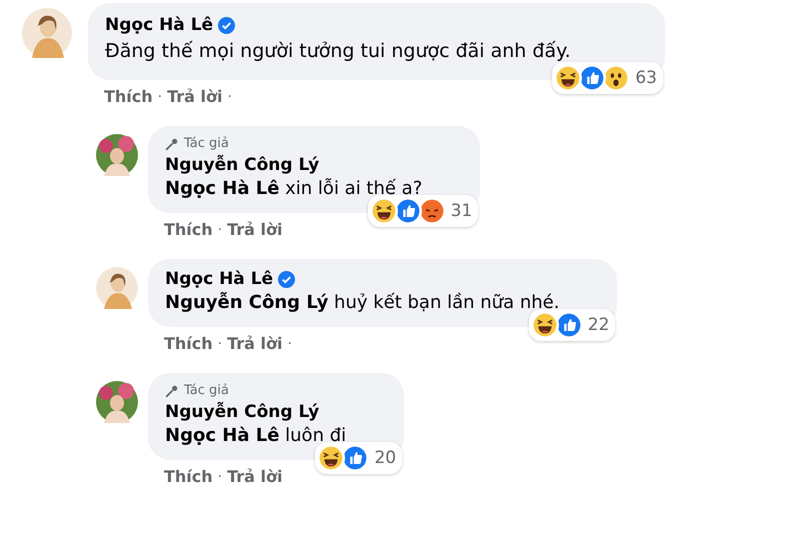 This screenshot has width=800, height=535. I want to click on reaction-summary: 63, so click(607, 78).